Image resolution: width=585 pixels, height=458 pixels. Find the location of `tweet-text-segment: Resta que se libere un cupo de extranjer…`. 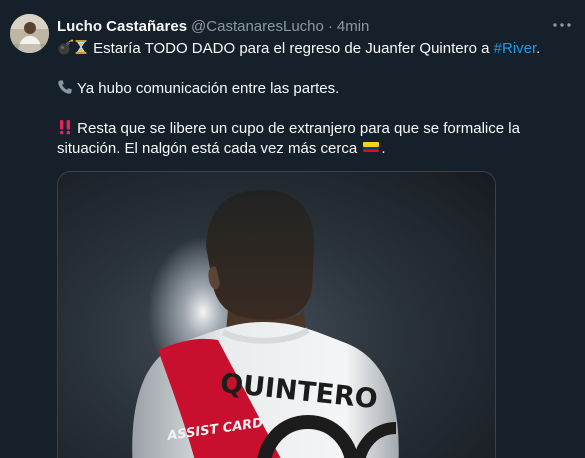

tweet-text-segment: Resta que se libere un cupo de extranjer… is located at coordinates (288, 138).